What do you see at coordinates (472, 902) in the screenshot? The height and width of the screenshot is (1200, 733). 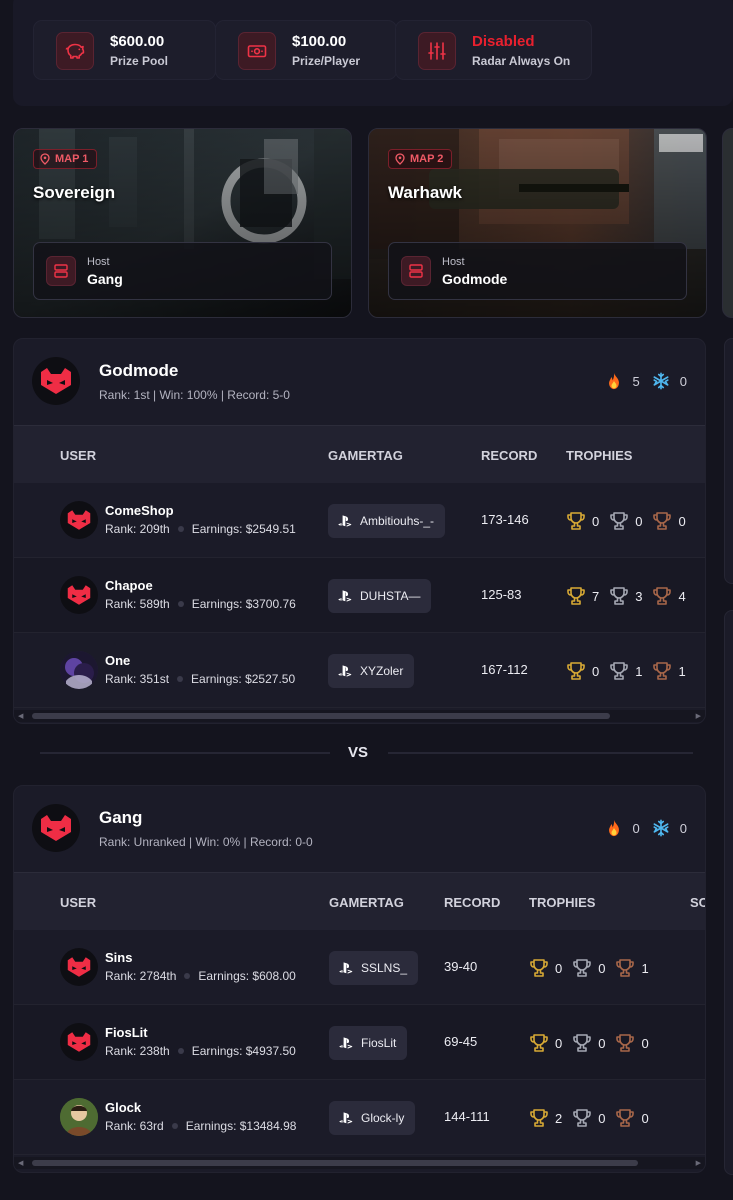 I see `column-header-record: RECORD` at bounding box center [472, 902].